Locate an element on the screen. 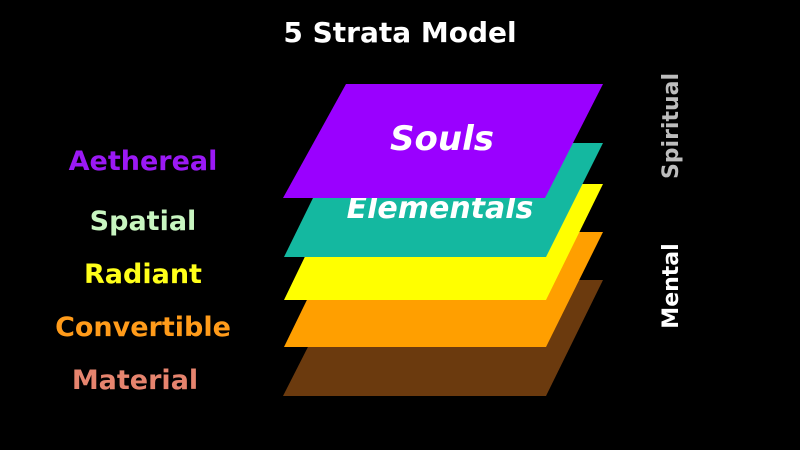 The width and height of the screenshot is (800, 450). side-label-spiritual: Spiritual is located at coordinates (671, 126).